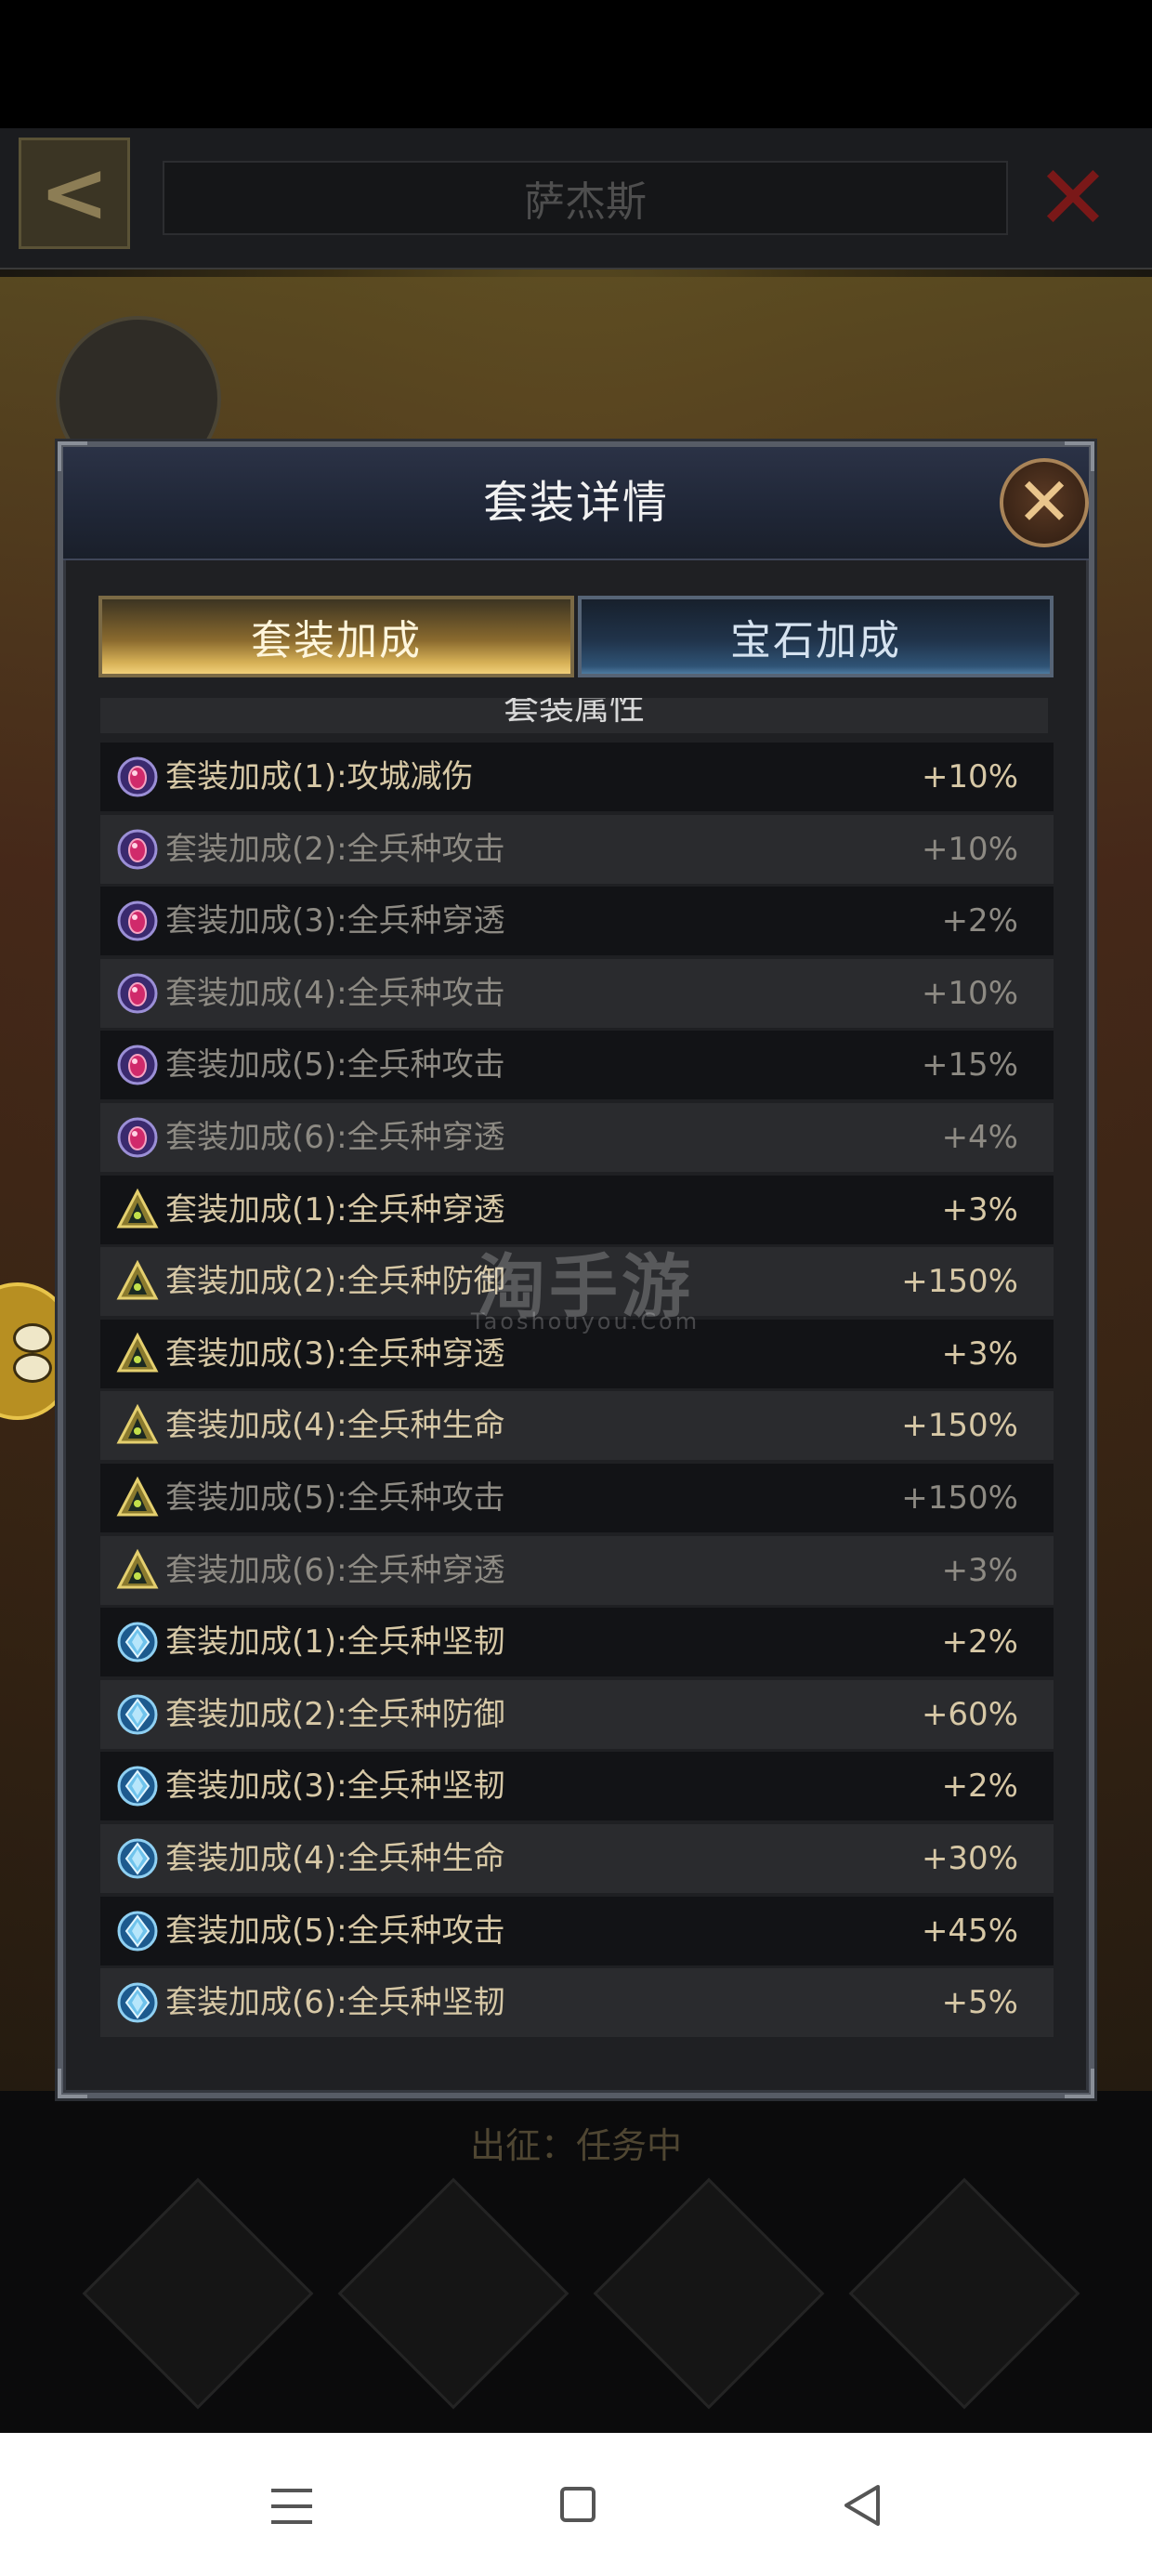  Describe the element at coordinates (970, 1065) in the screenshot. I see `bonus-value: +15%` at that location.